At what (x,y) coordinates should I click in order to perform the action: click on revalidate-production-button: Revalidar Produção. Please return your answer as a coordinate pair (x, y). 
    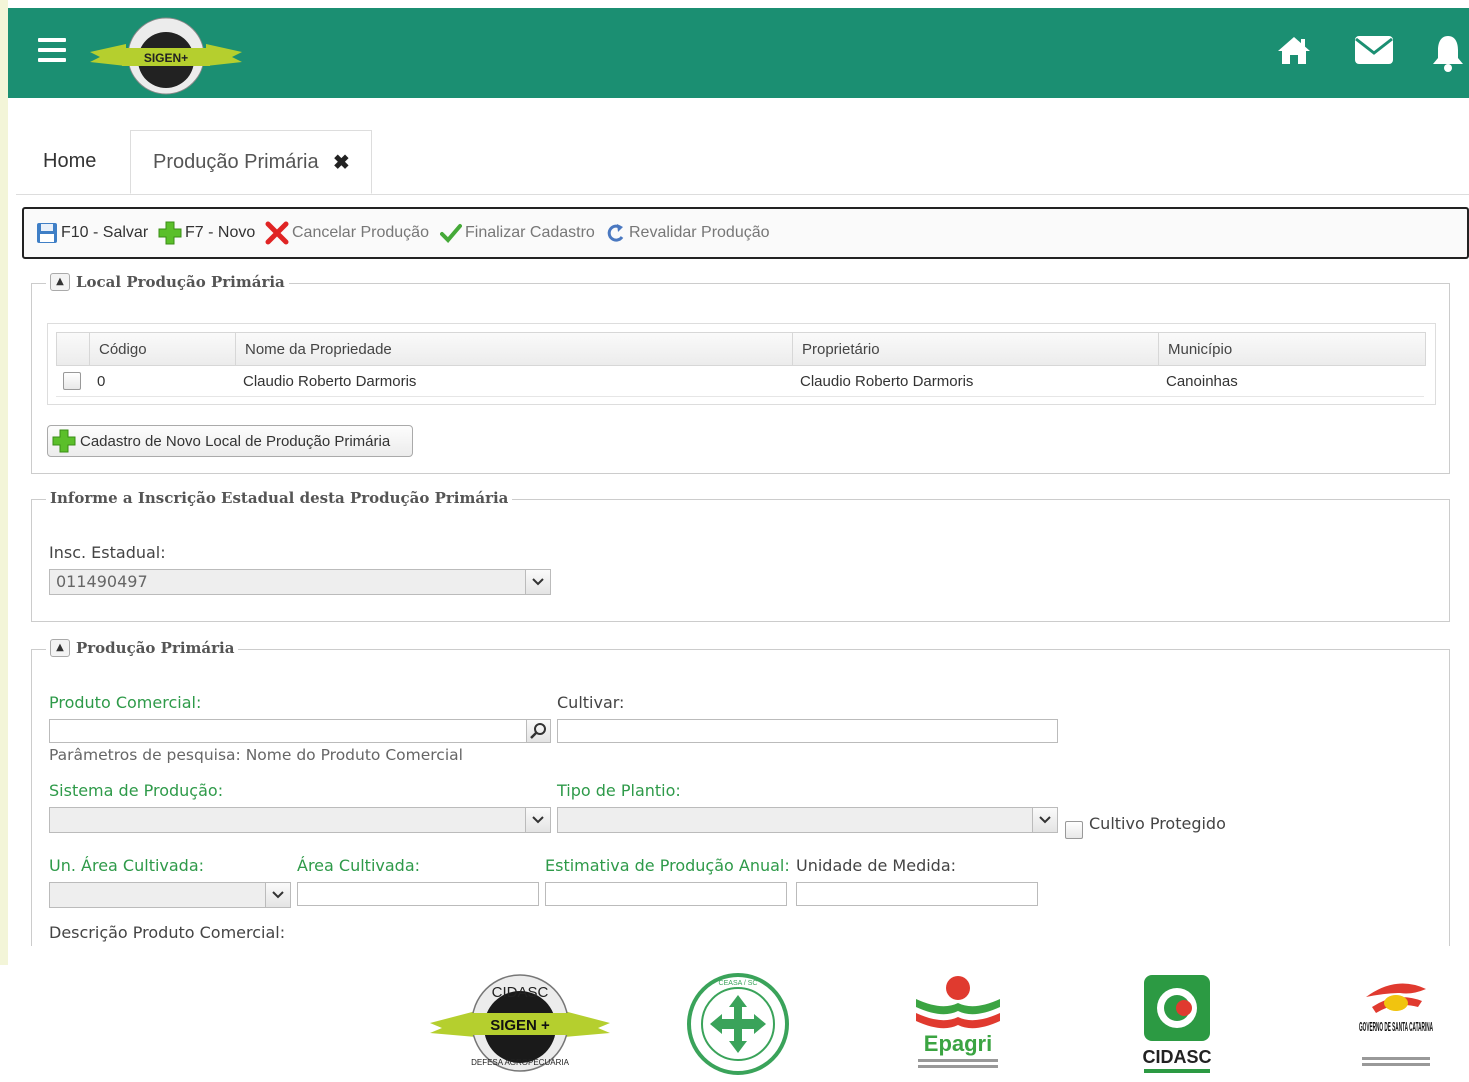
    Looking at the image, I should click on (688, 233).